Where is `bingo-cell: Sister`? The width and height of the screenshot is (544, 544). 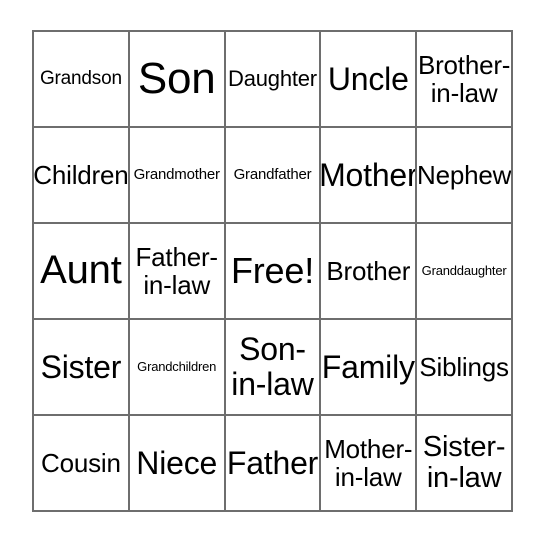 bingo-cell: Sister is located at coordinates (82, 368).